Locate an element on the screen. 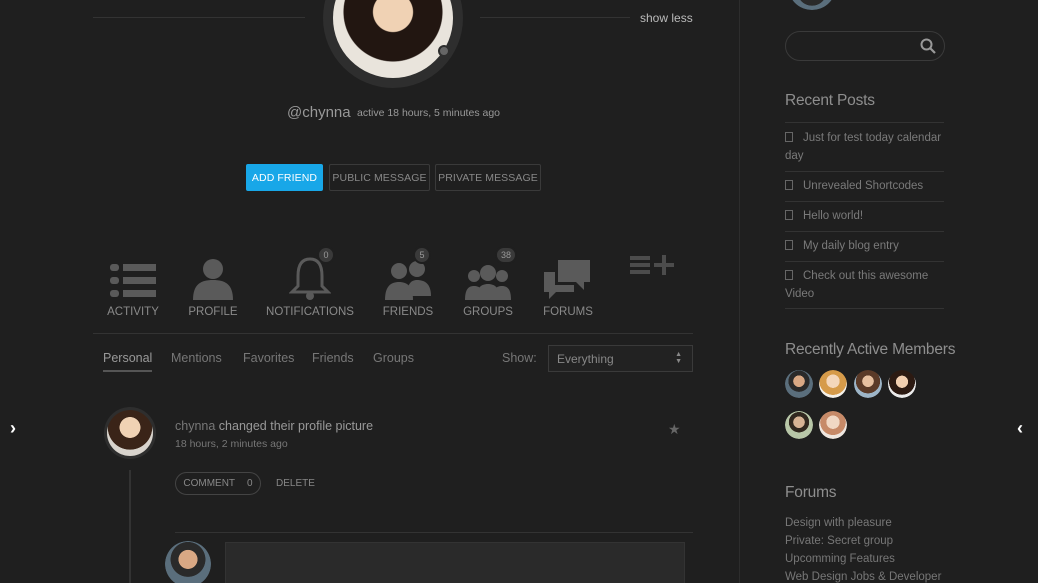 The width and height of the screenshot is (1038, 583). sidebar-search-input is located at coordinates (865, 46).